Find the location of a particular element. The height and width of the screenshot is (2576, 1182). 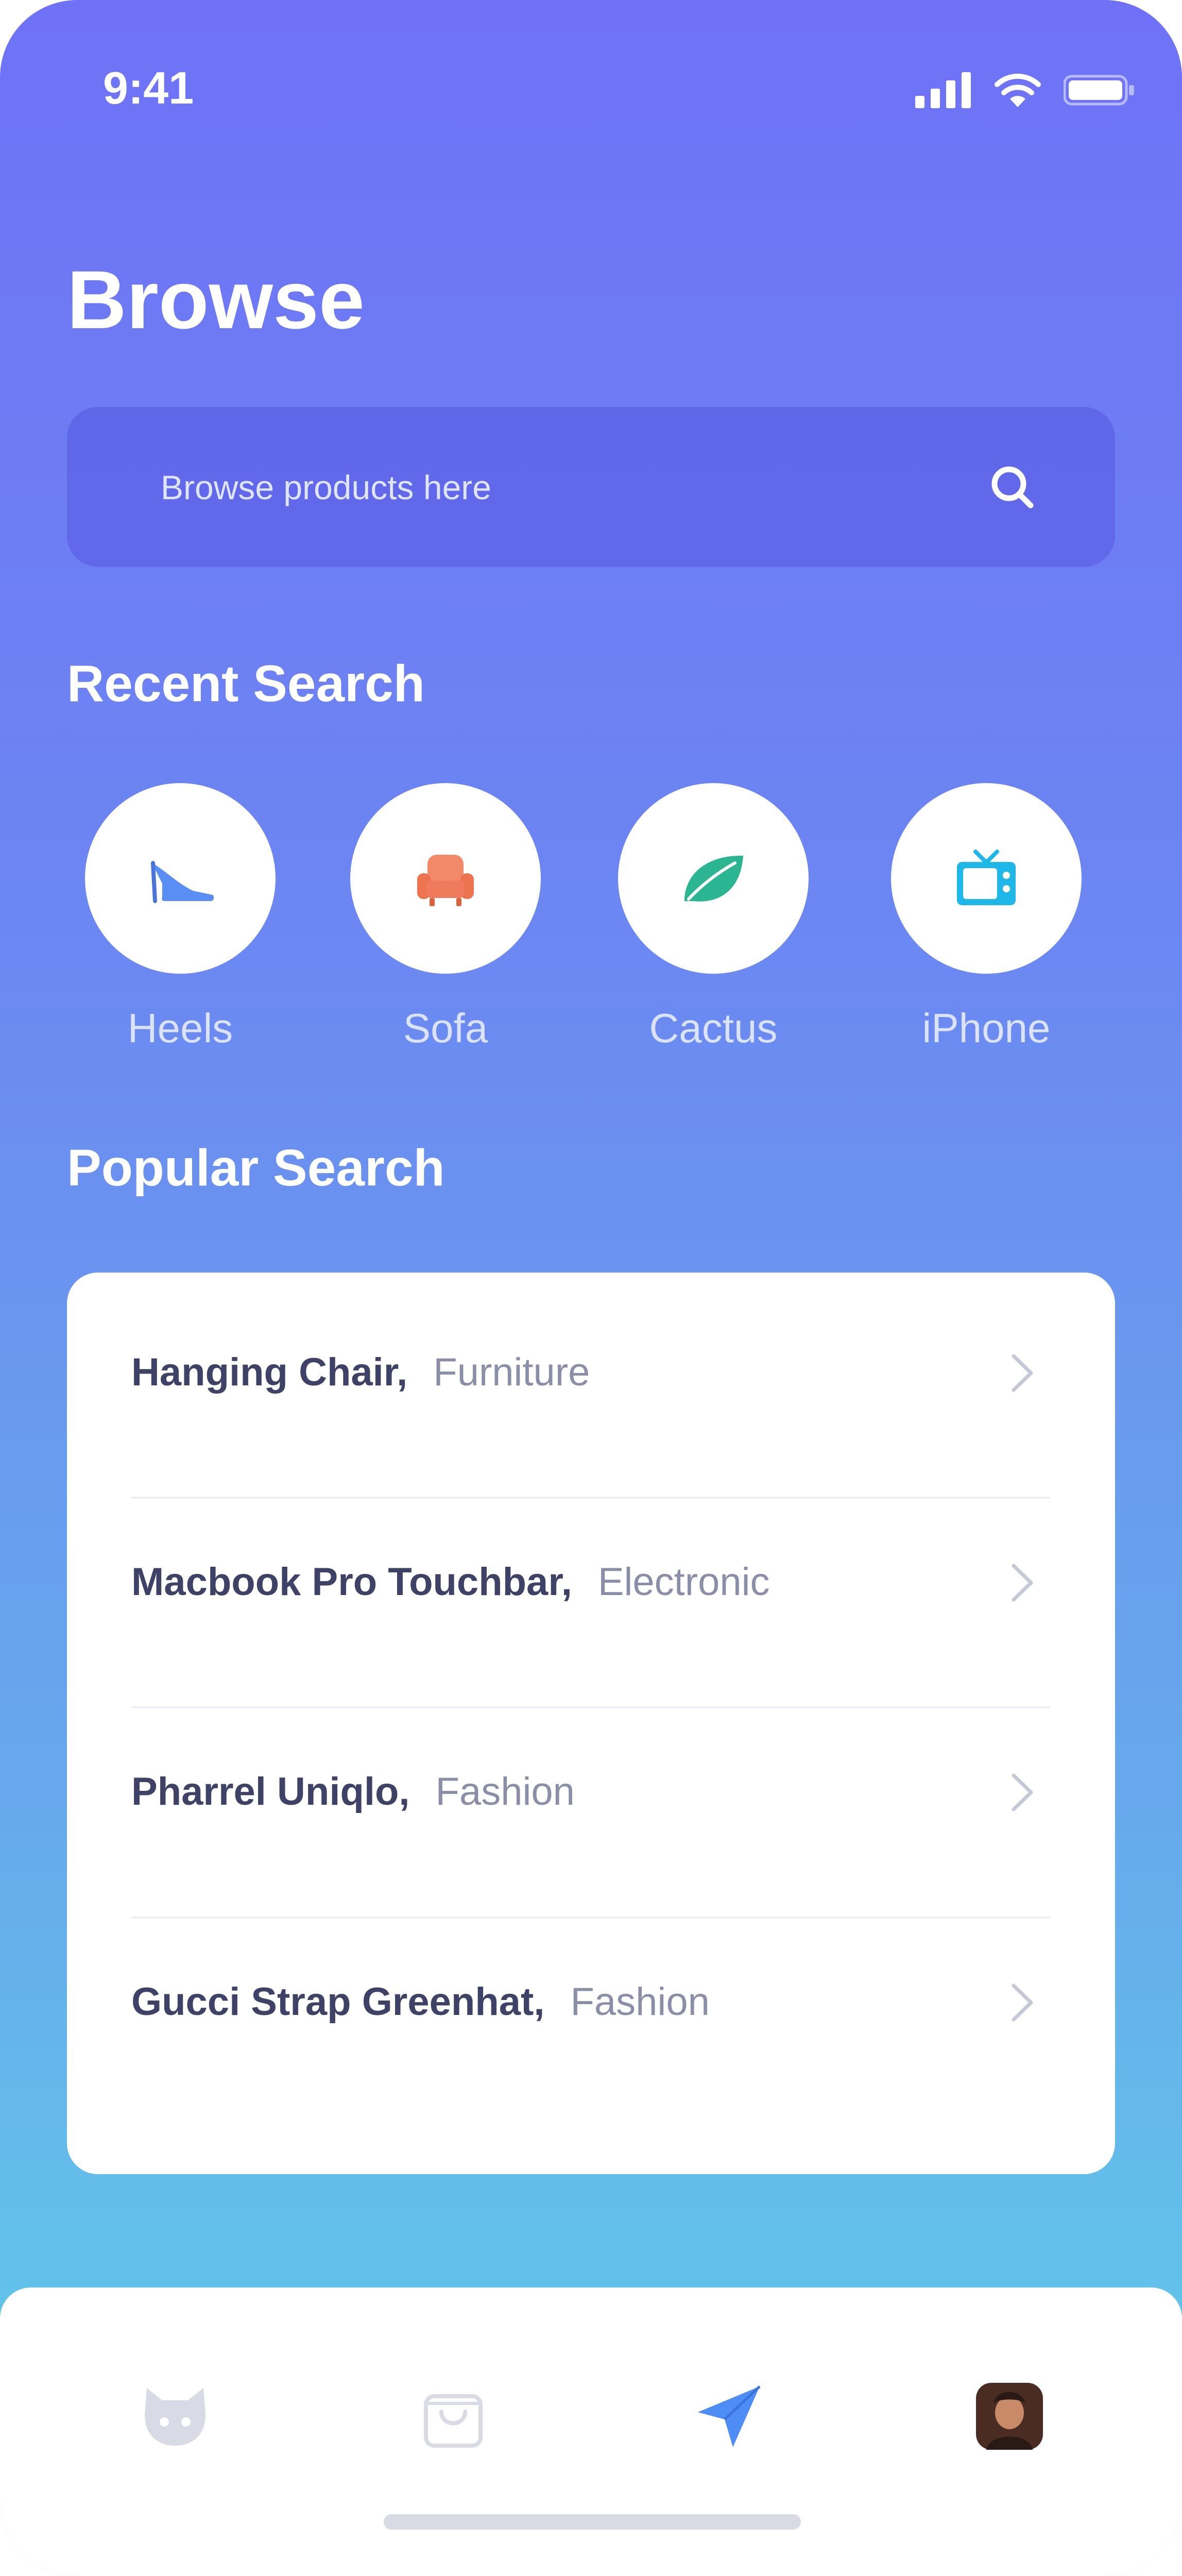

popular-item-name-group: Hanging Chair, Furniture is located at coordinates (360, 1372).